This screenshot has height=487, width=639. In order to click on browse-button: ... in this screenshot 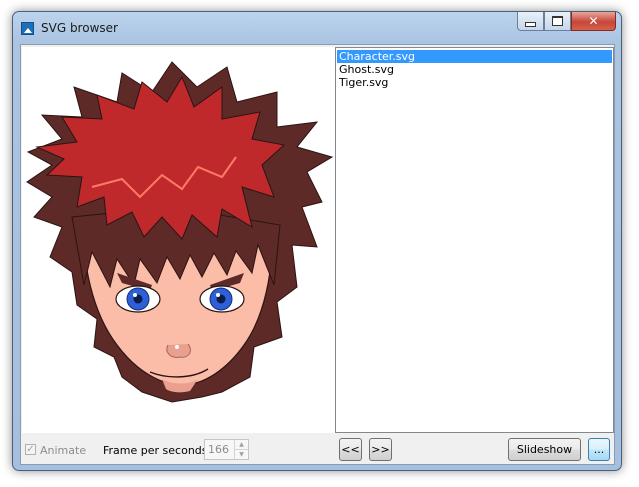, I will do `click(599, 449)`.